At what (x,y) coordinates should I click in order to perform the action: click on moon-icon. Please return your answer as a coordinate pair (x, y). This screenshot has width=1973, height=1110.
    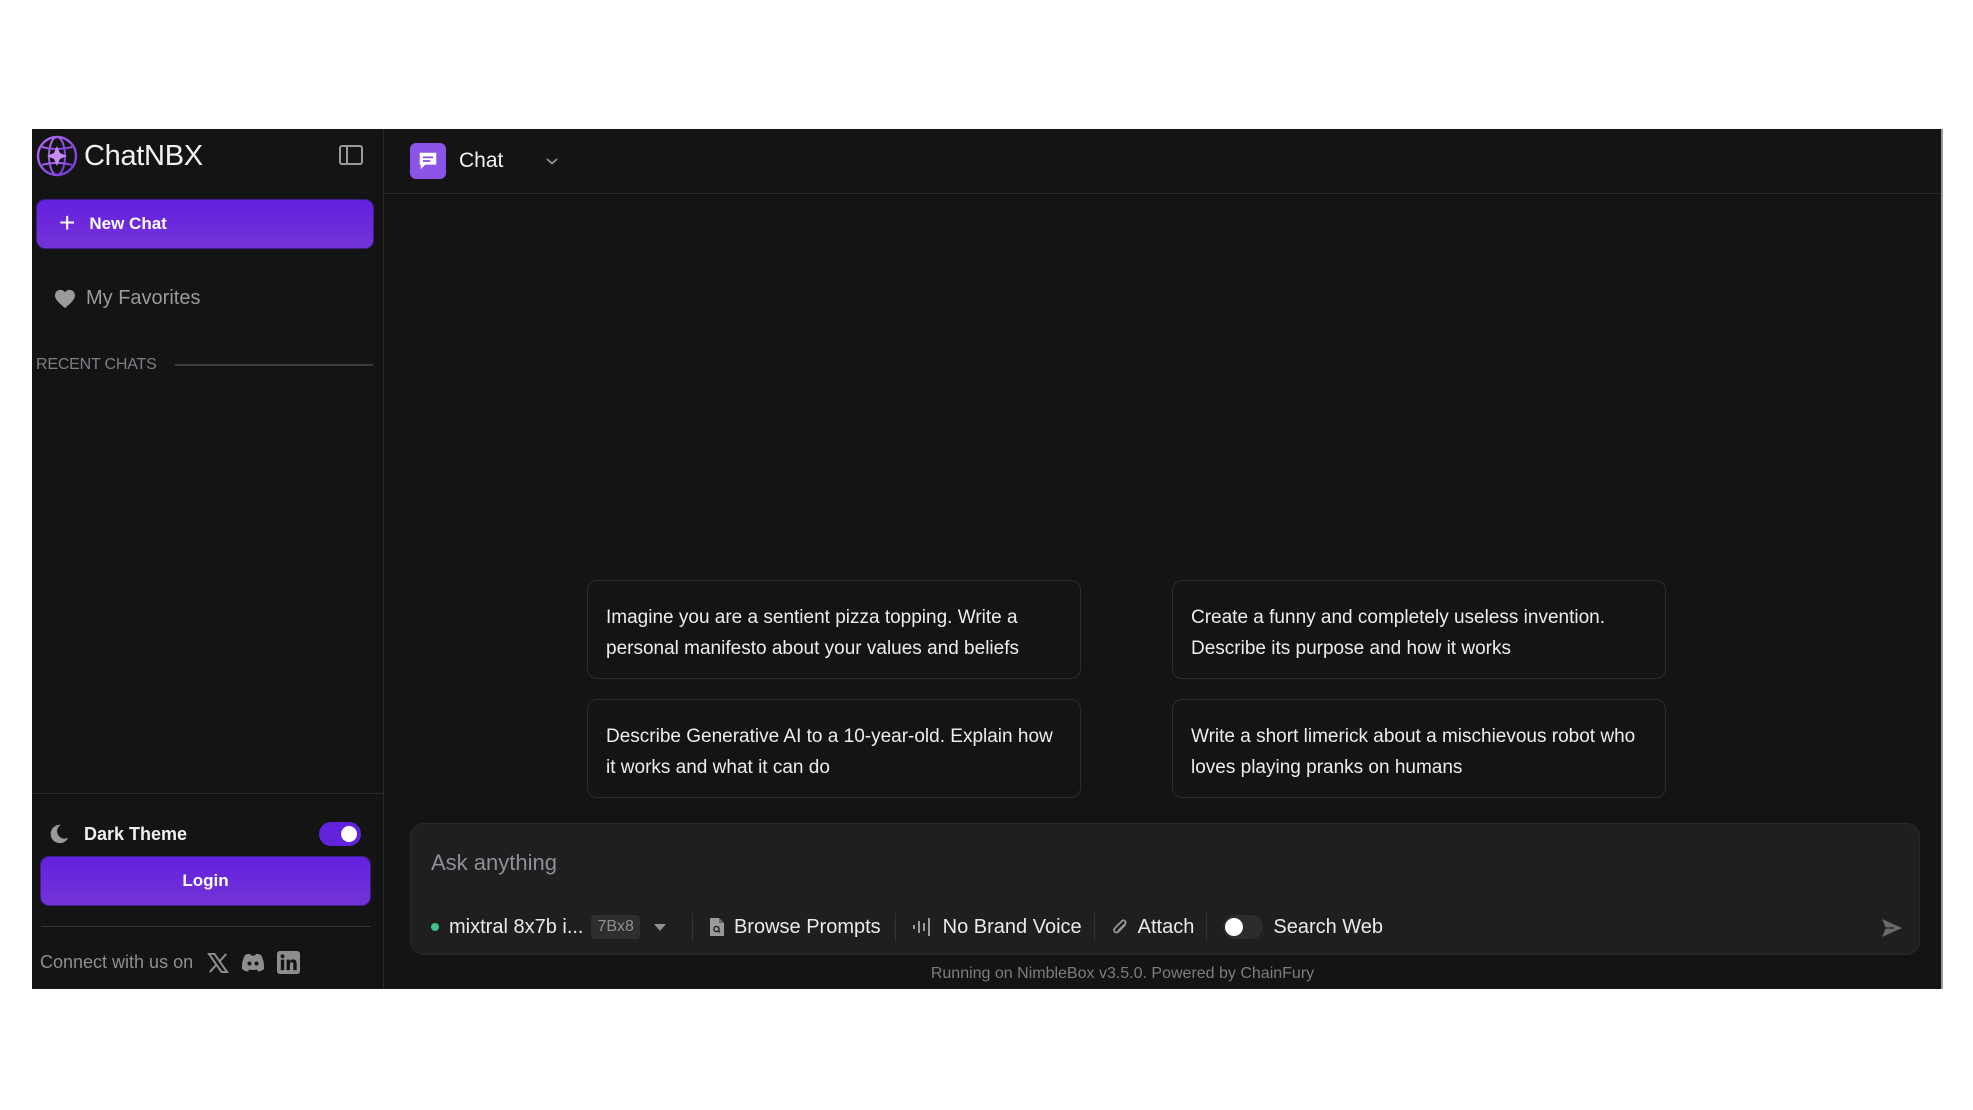
    Looking at the image, I should click on (59, 834).